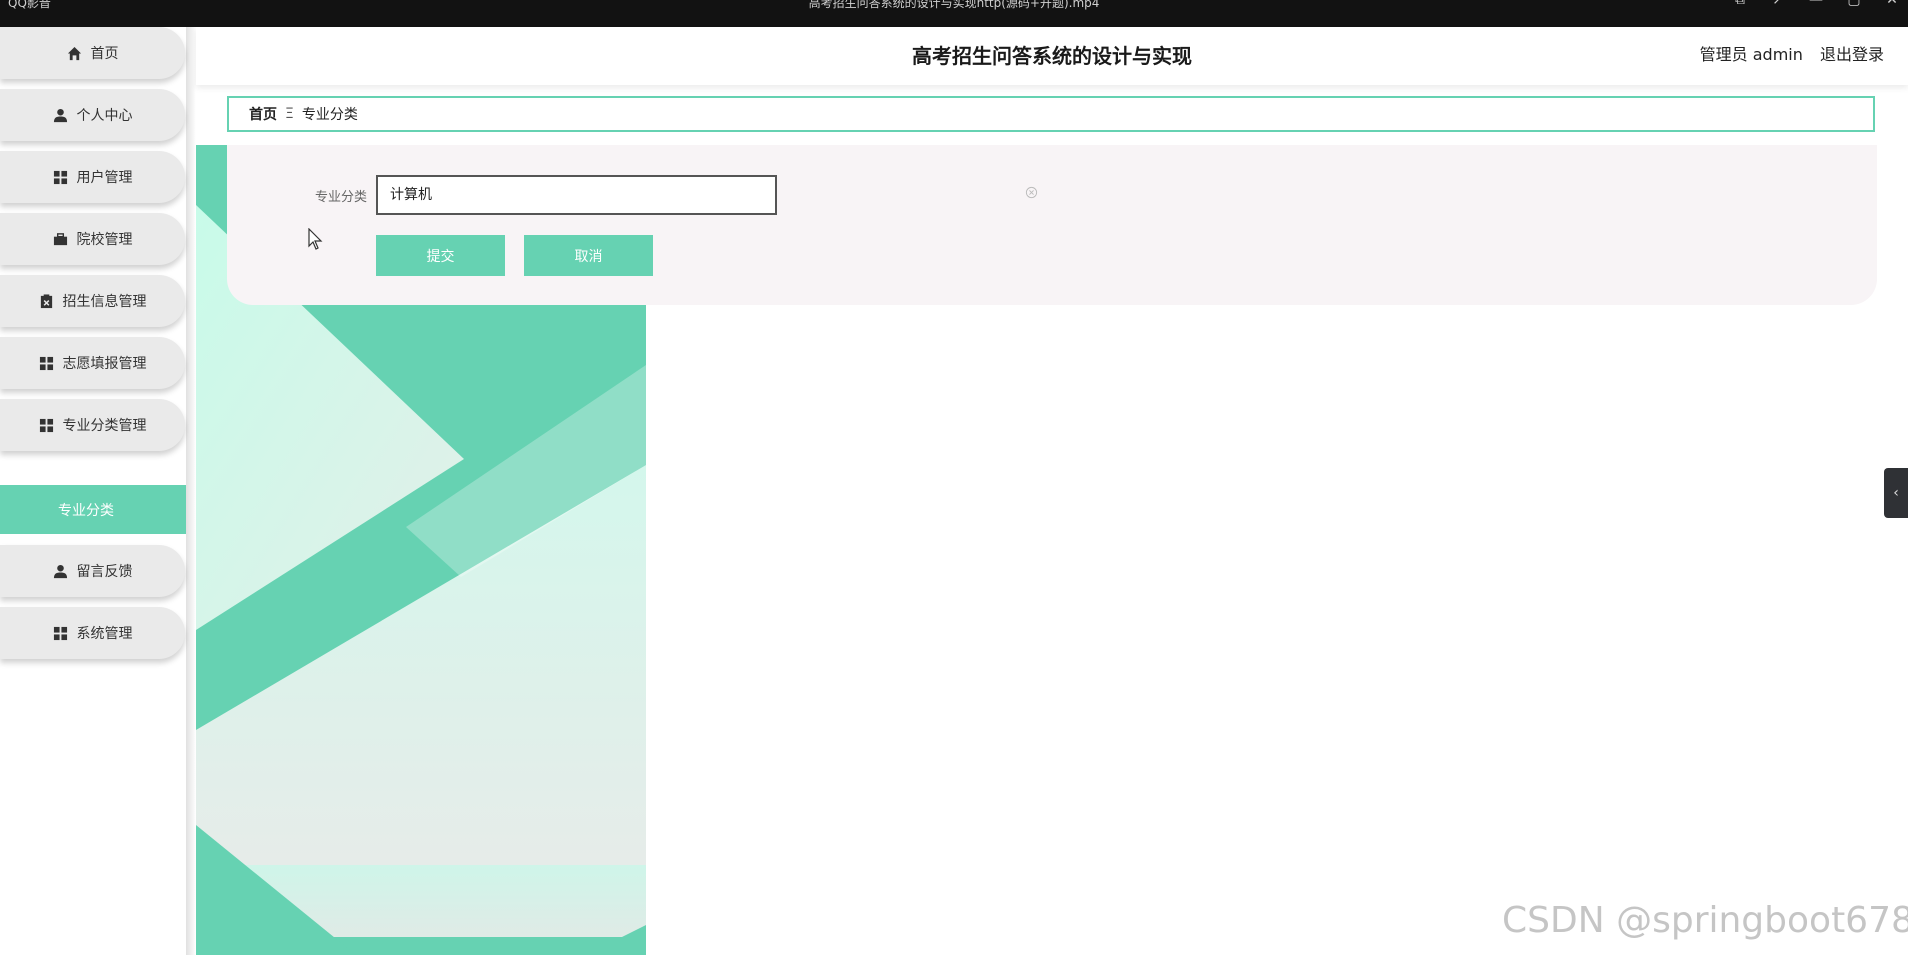 This screenshot has height=955, width=1908. I want to click on collapse-toggle: ‹, so click(1896, 493).